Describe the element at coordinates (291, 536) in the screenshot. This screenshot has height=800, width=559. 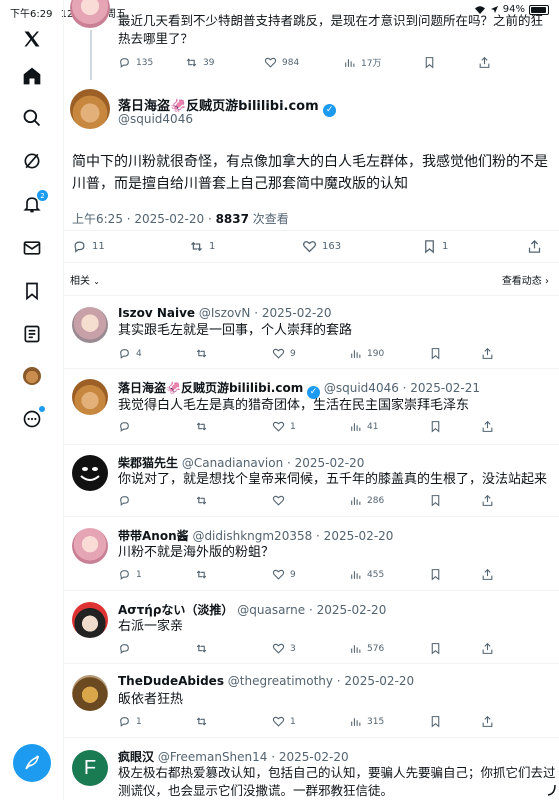
I see `reply-handle-date: @didishkngm20358 · 2025-02-20` at that location.